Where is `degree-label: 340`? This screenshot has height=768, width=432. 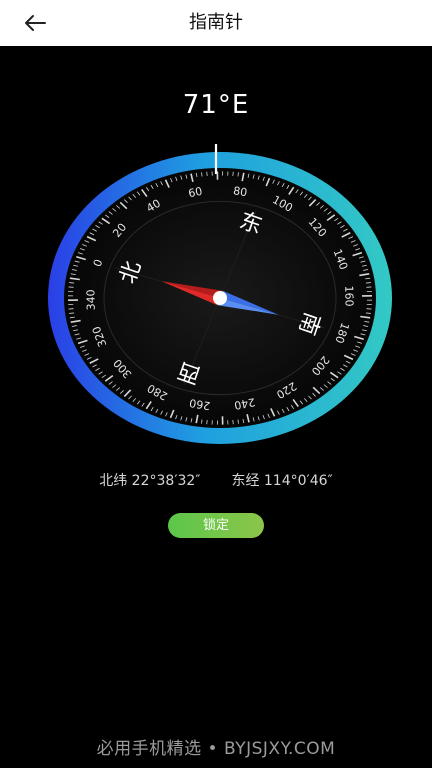
degree-label: 340 is located at coordinates (90, 299).